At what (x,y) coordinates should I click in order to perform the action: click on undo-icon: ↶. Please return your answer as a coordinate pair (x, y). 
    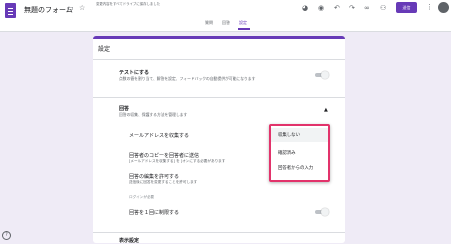
    Looking at the image, I should click on (337, 8).